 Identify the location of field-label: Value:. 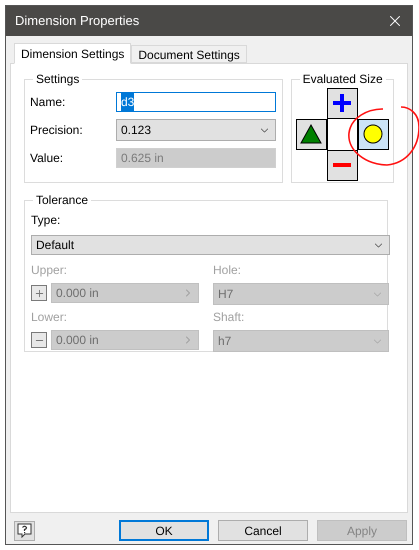
(47, 158).